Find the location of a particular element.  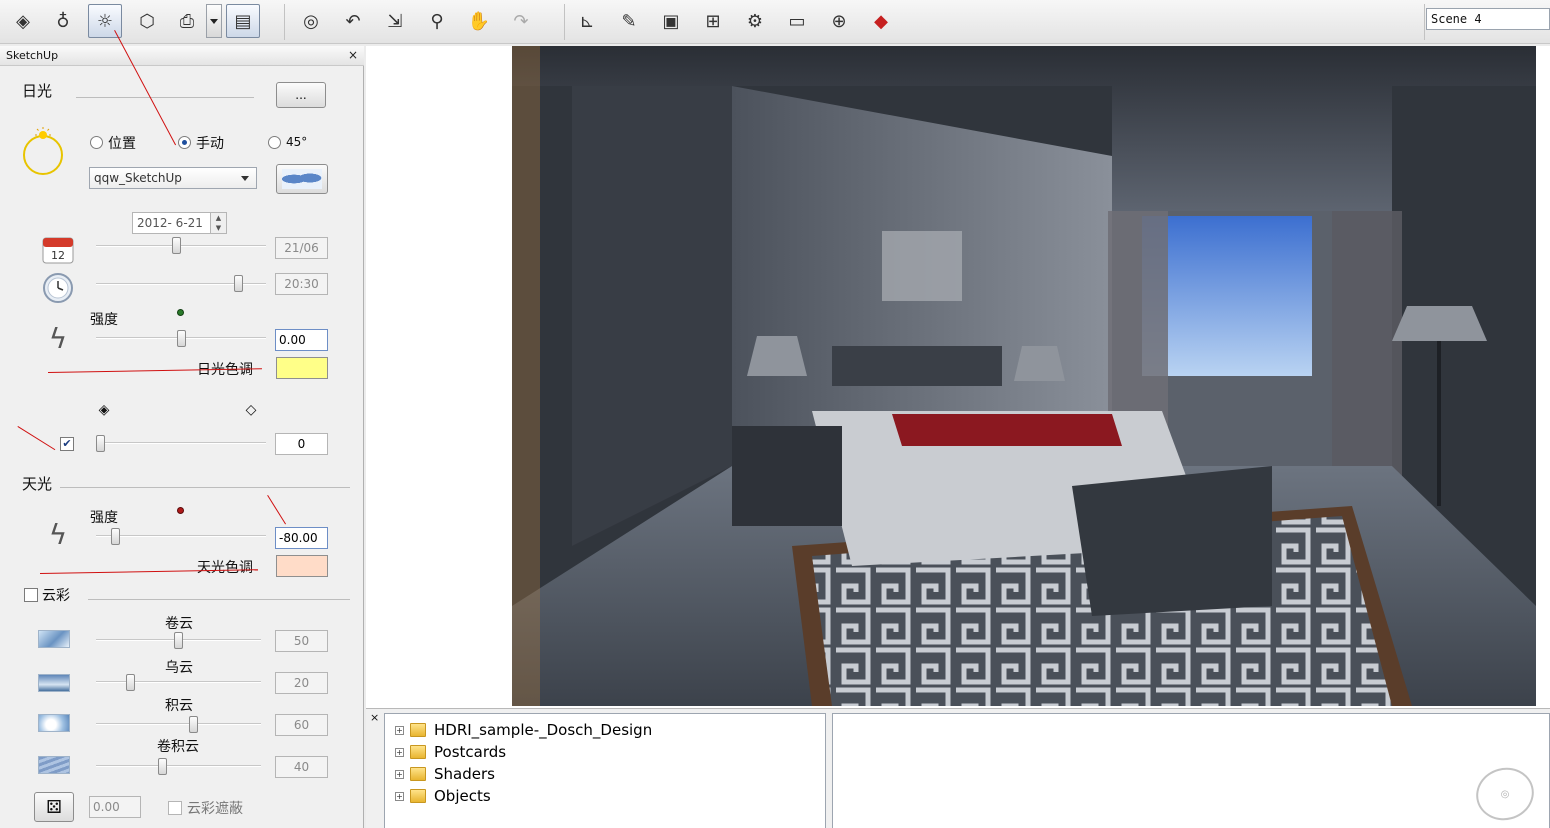

render-camera-icon: ▣ is located at coordinates (671, 21).